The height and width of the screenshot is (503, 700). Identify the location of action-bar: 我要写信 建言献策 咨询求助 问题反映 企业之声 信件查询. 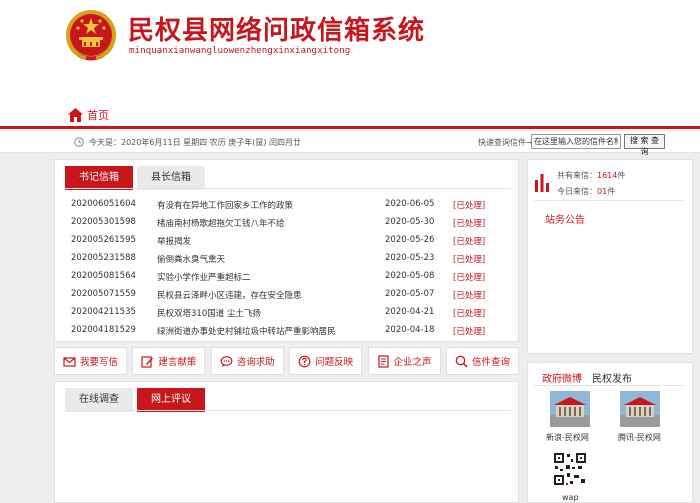
(286, 361).